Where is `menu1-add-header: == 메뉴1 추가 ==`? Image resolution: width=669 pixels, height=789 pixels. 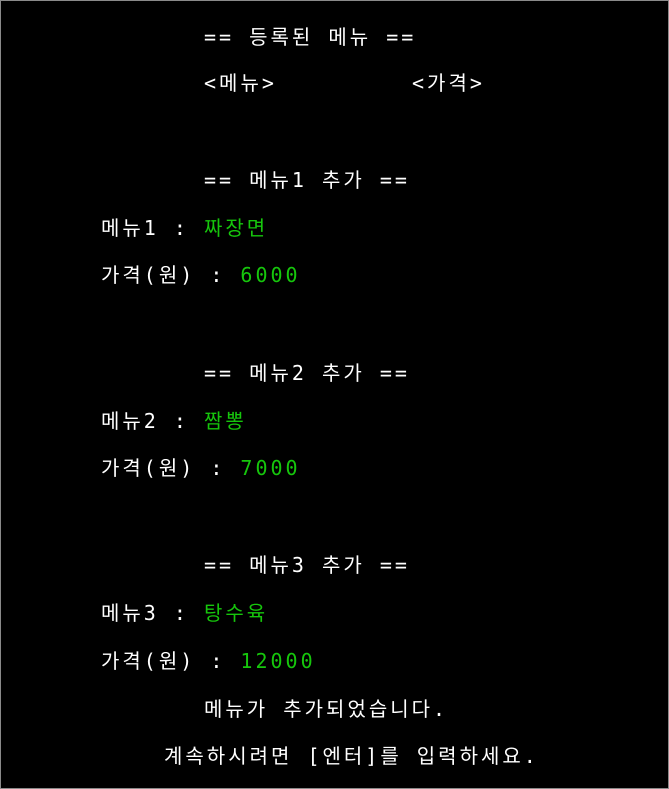
menu1-add-header: == 메뉴1 추가 == is located at coordinates (307, 180).